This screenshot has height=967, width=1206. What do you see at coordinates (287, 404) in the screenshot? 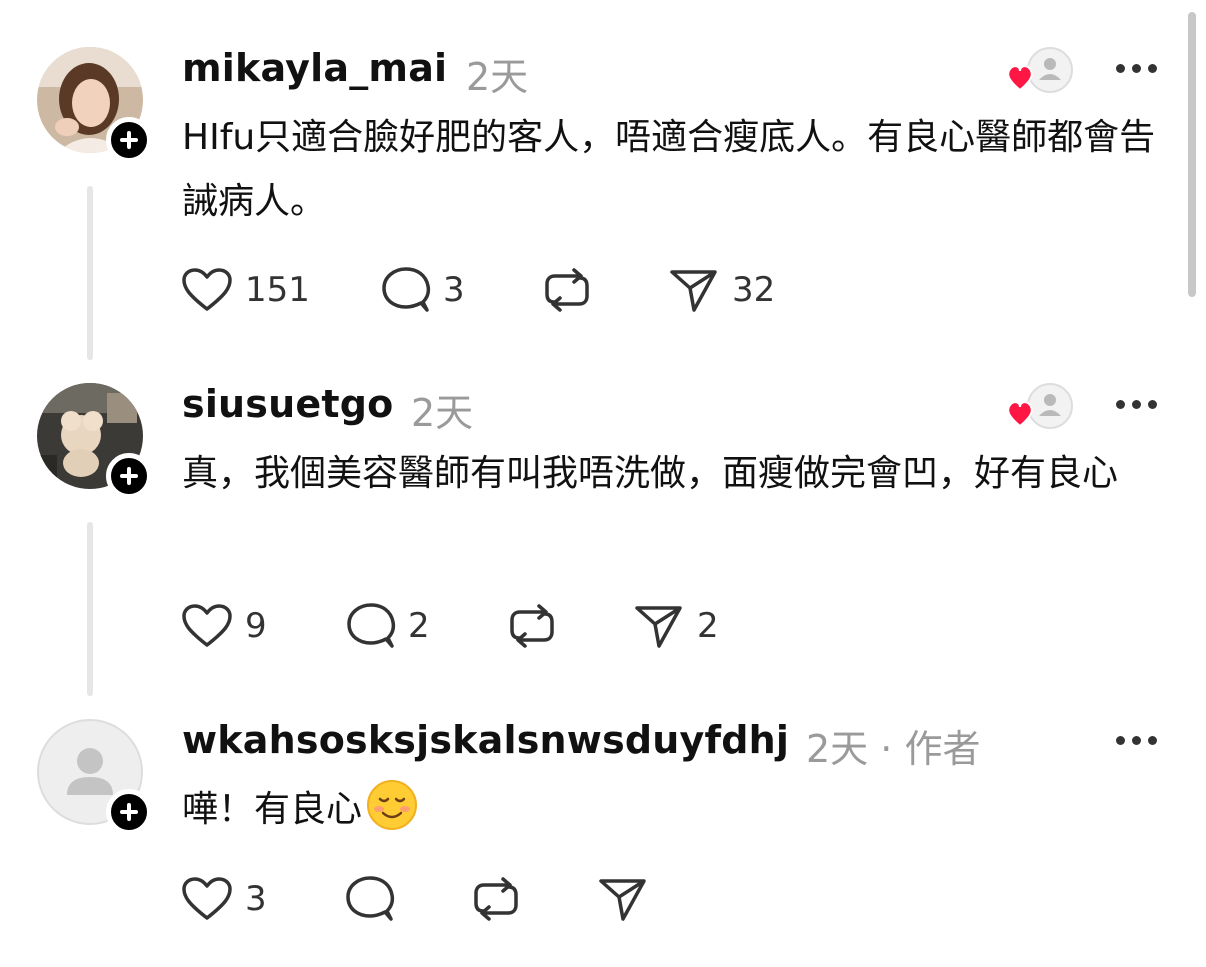
I see `username: siusuetgo` at bounding box center [287, 404].